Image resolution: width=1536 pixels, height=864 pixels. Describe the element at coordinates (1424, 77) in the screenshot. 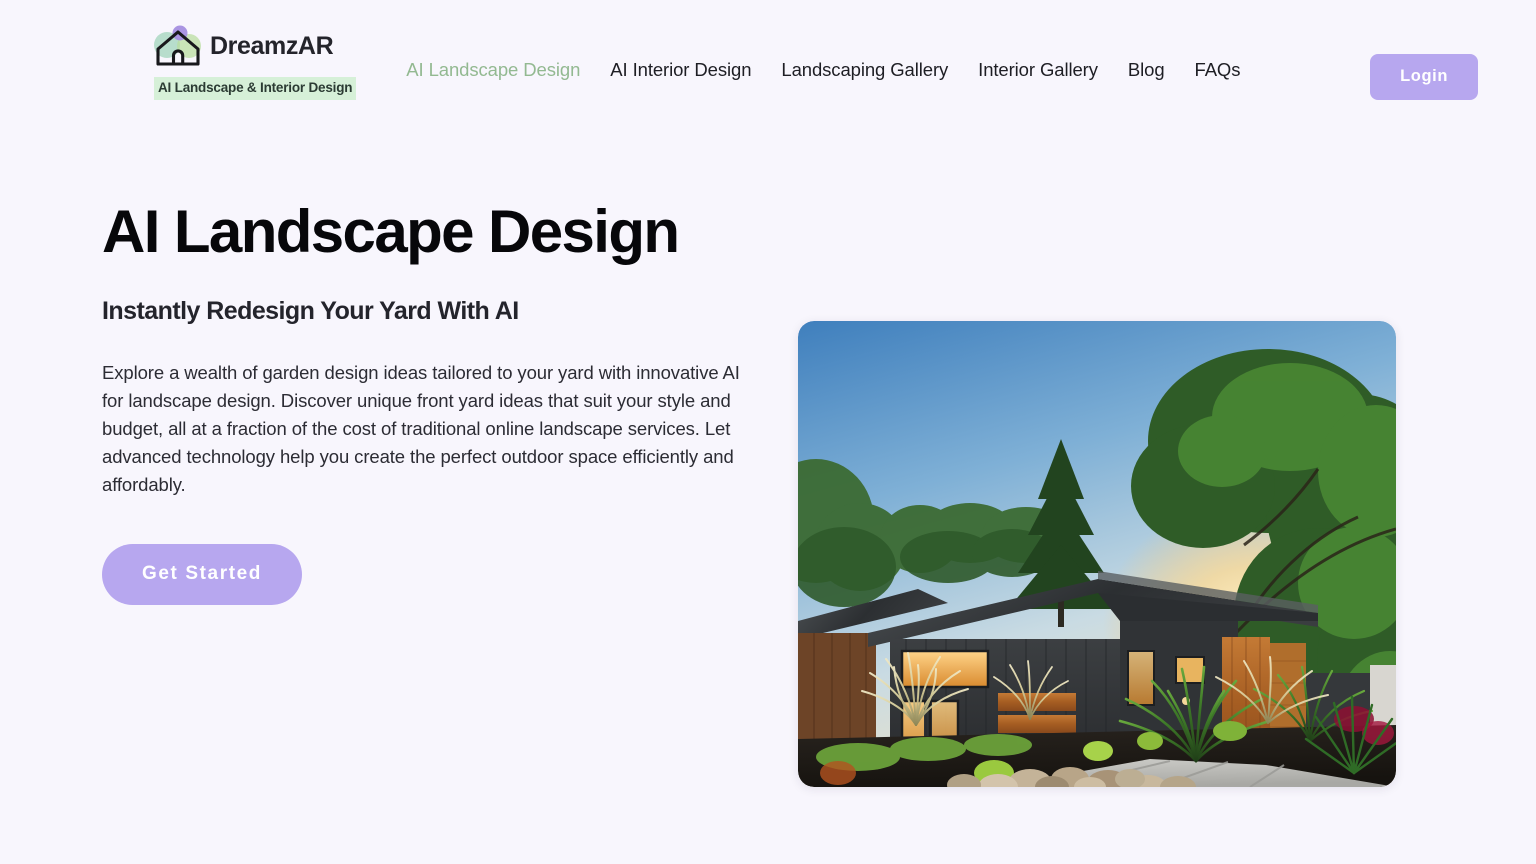

I see `login-button: Login` at that location.